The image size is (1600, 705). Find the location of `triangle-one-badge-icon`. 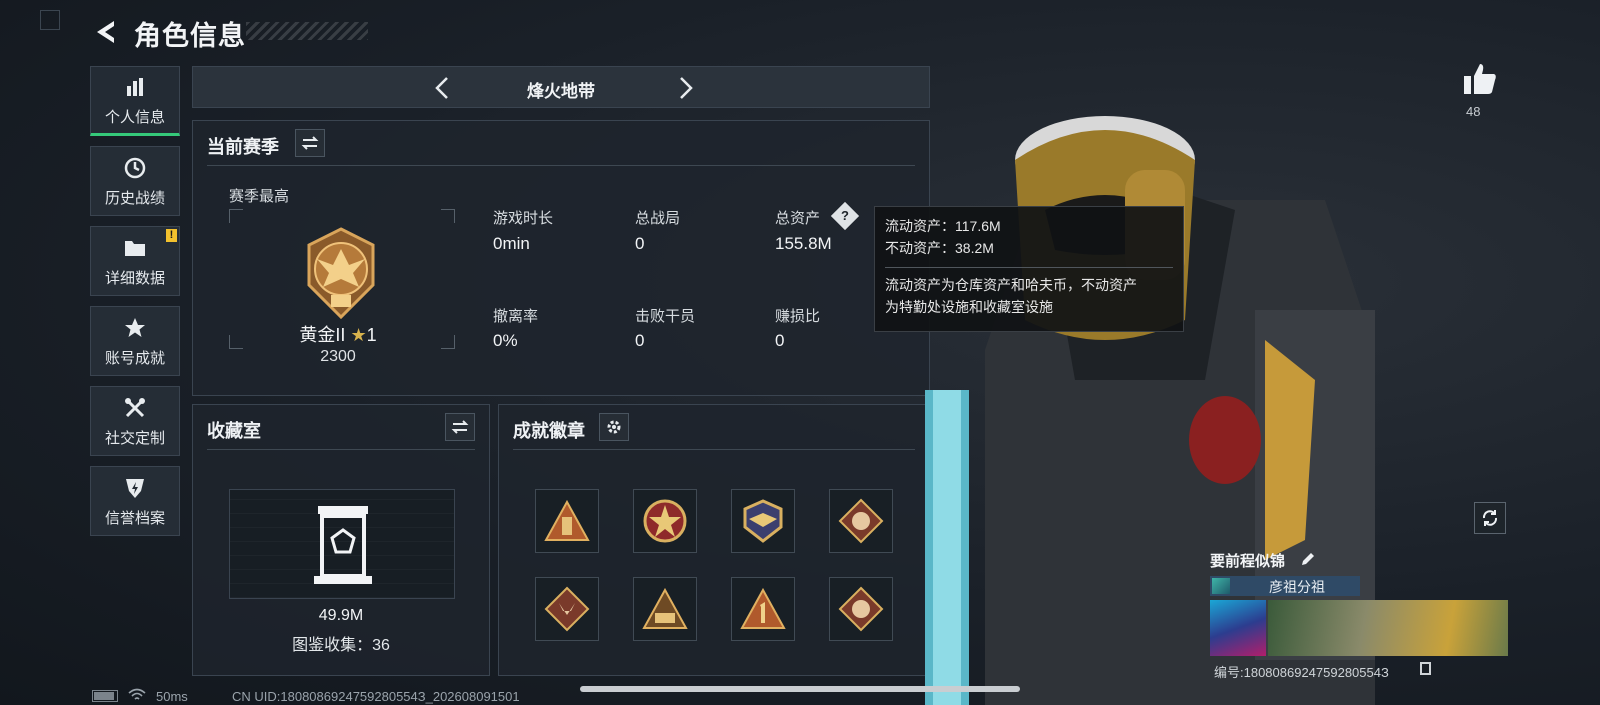

triangle-one-badge-icon is located at coordinates (763, 608).